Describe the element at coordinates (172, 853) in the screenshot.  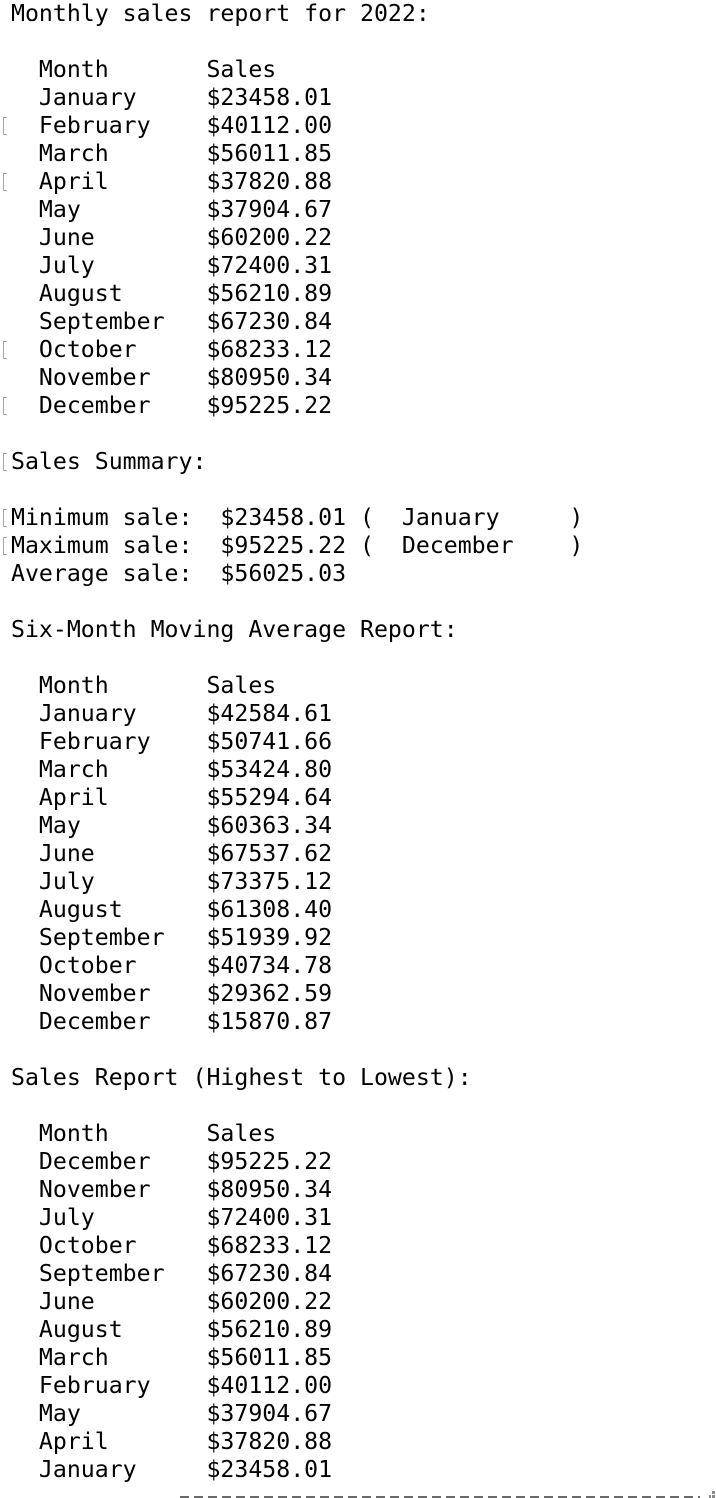
I see `terminal-line-text: June $67537.62` at that location.